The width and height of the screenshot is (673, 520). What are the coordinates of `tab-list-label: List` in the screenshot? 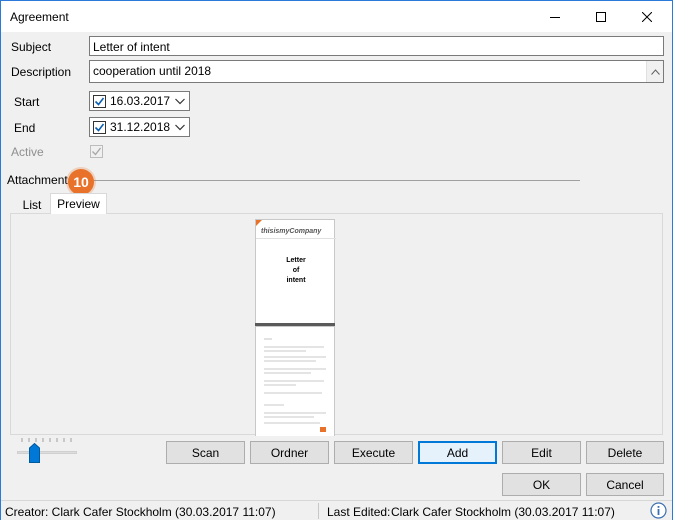 It's located at (32, 205).